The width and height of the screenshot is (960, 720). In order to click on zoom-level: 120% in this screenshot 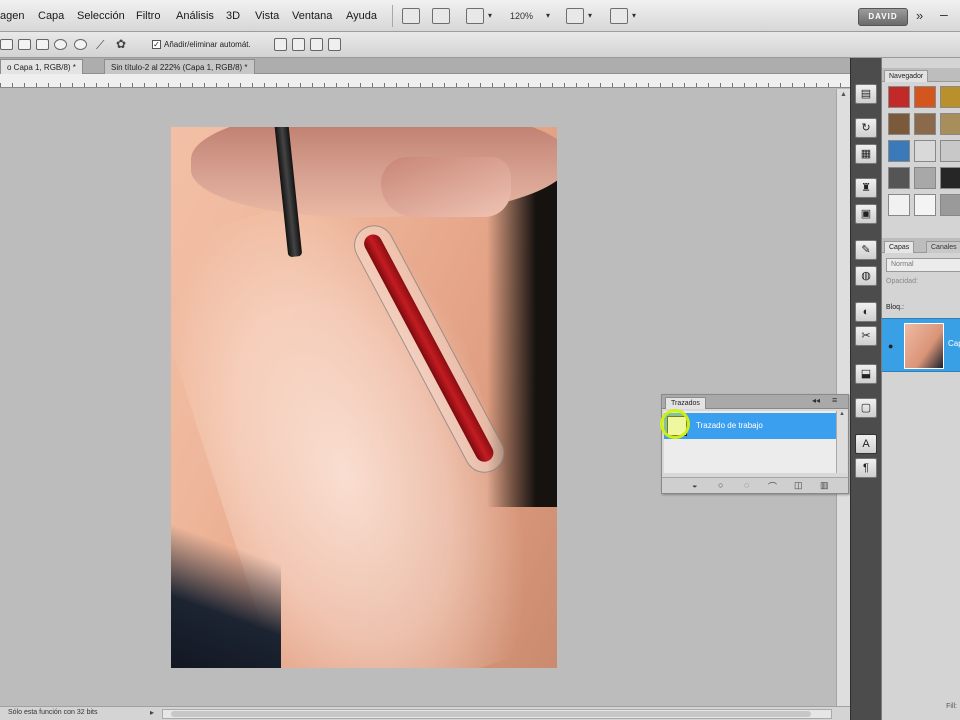, I will do `click(521, 16)`.